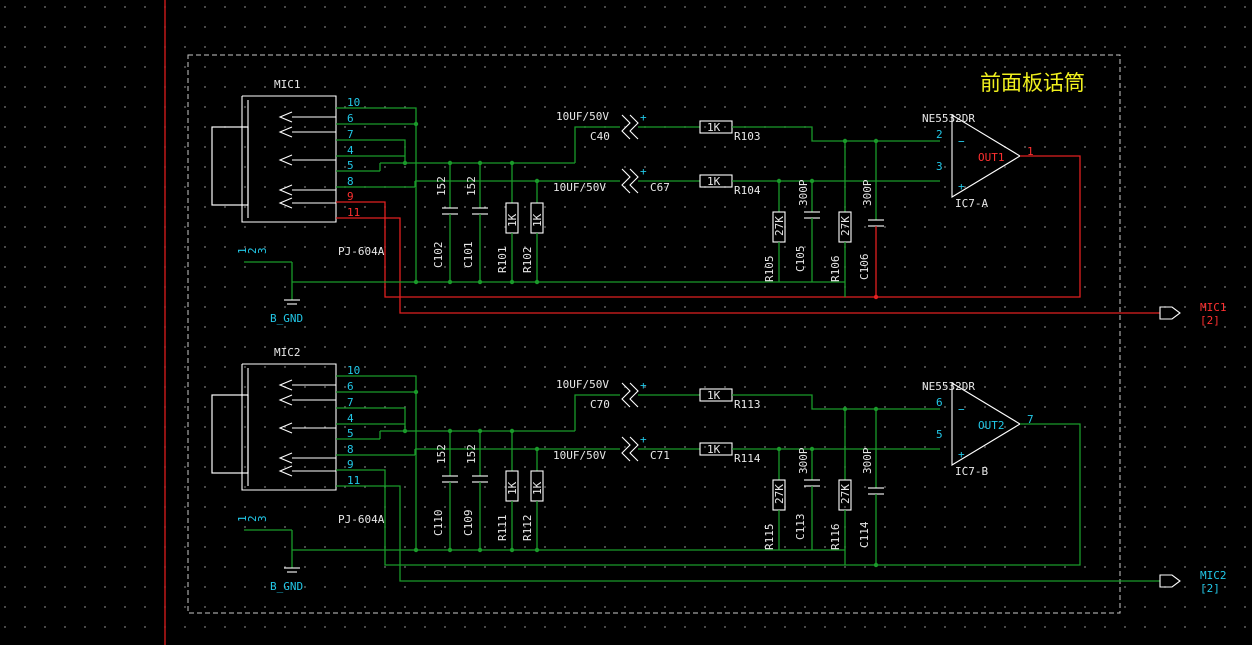  I want to click on capacitor-ref: C101, so click(468, 255).